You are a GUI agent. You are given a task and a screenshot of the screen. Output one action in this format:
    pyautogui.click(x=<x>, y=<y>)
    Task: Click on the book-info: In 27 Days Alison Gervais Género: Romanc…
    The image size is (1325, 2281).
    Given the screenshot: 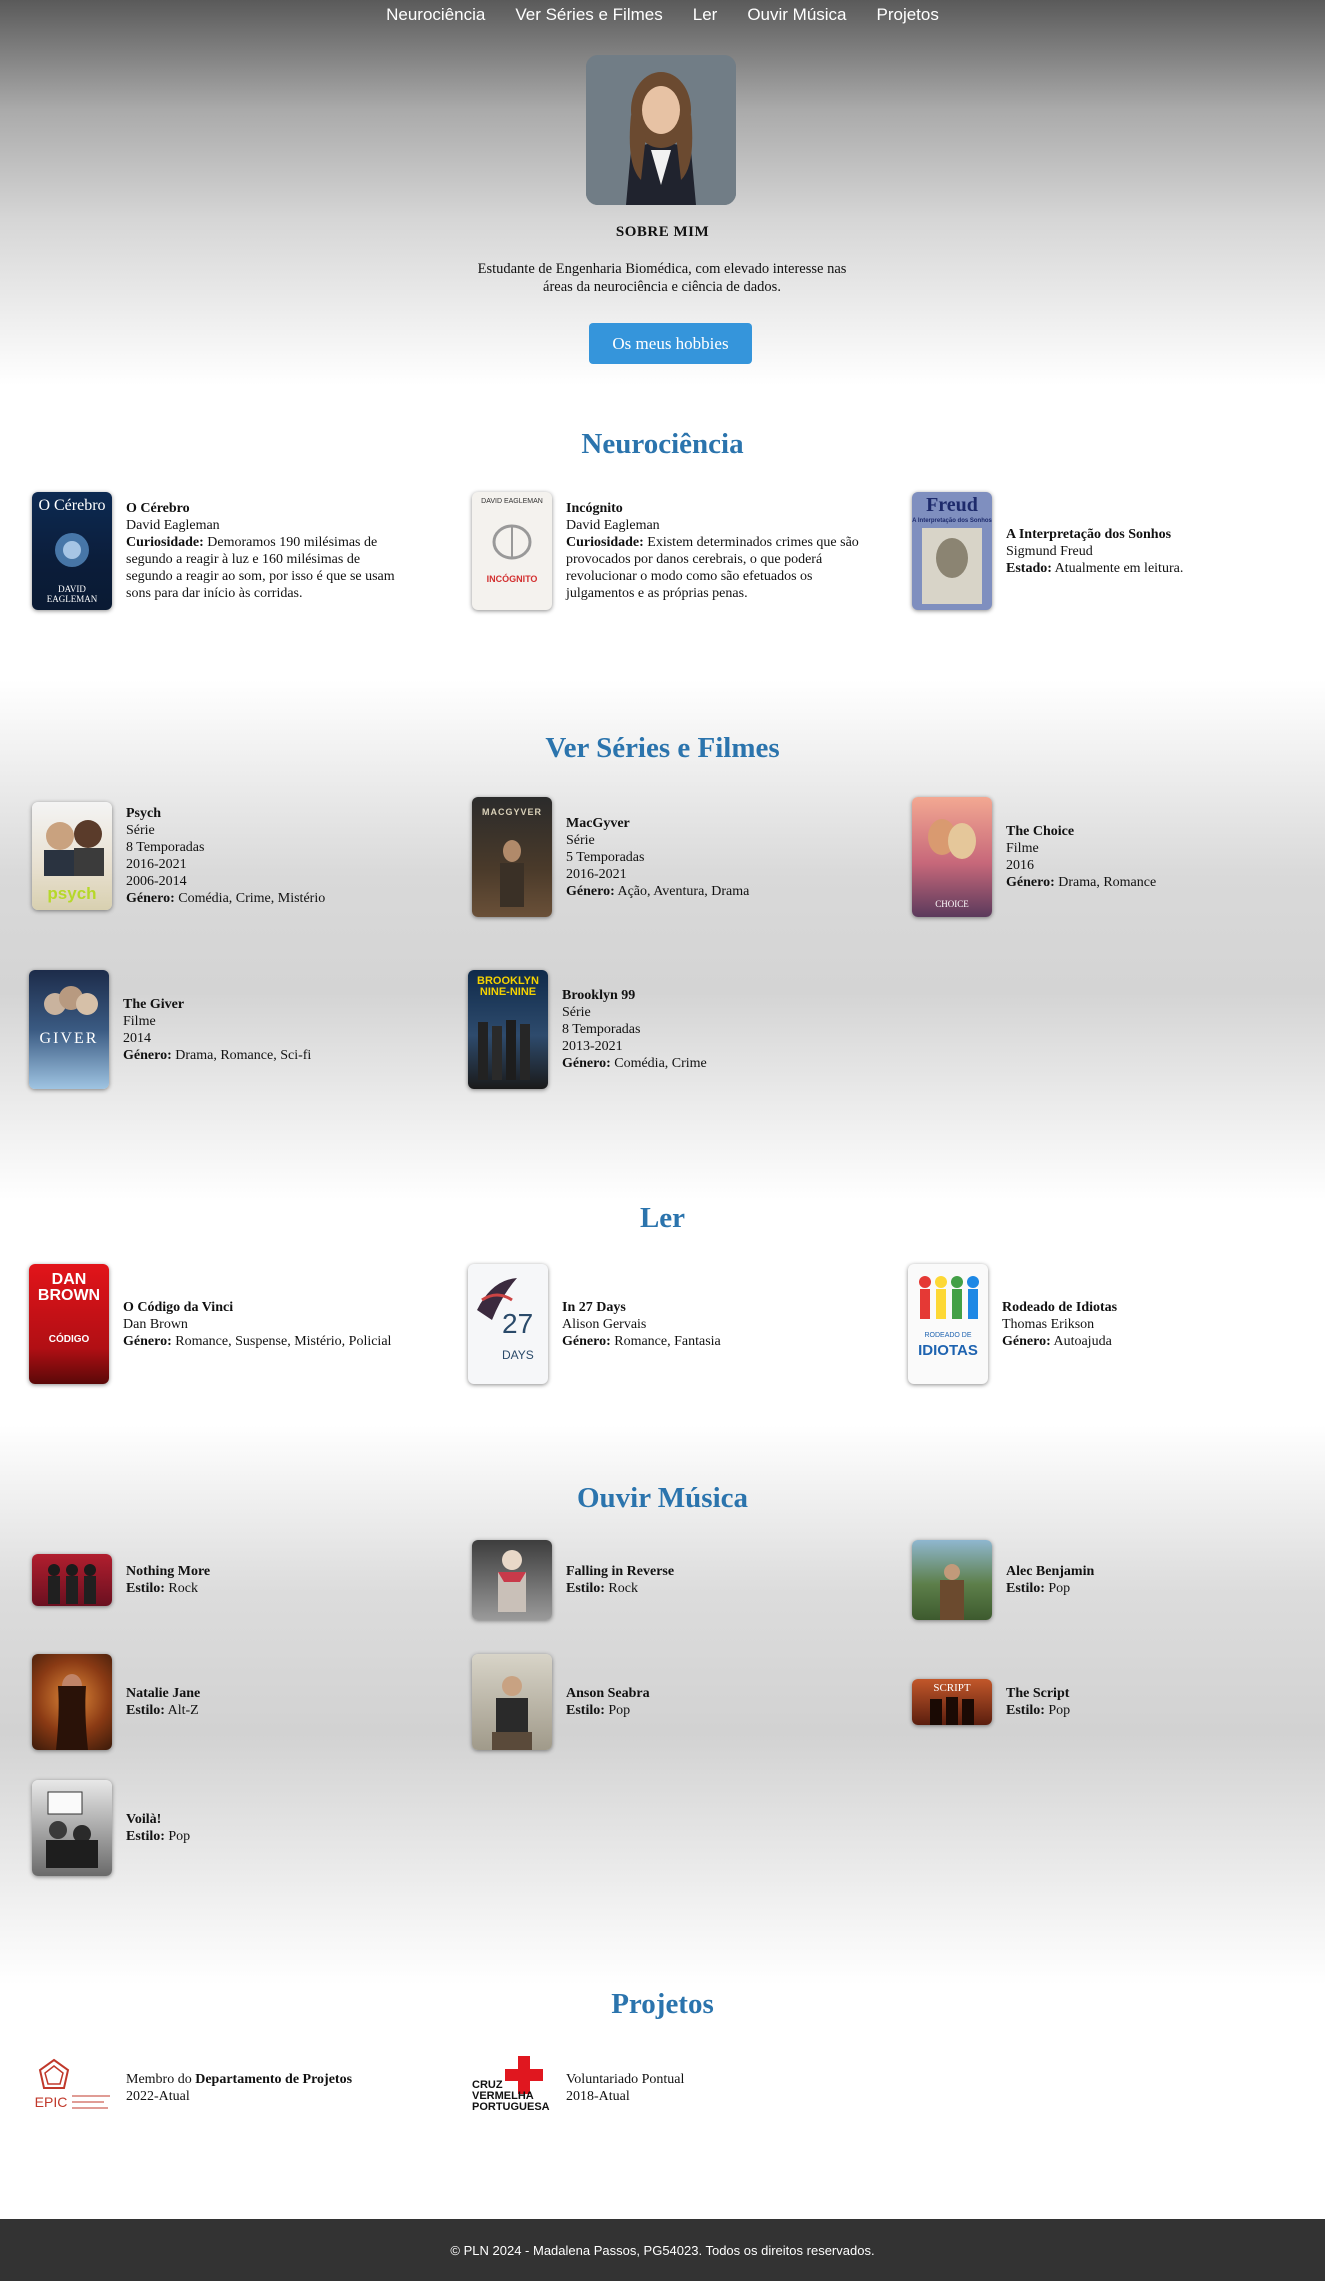 What is the action you would take?
    pyautogui.click(x=641, y=1324)
    